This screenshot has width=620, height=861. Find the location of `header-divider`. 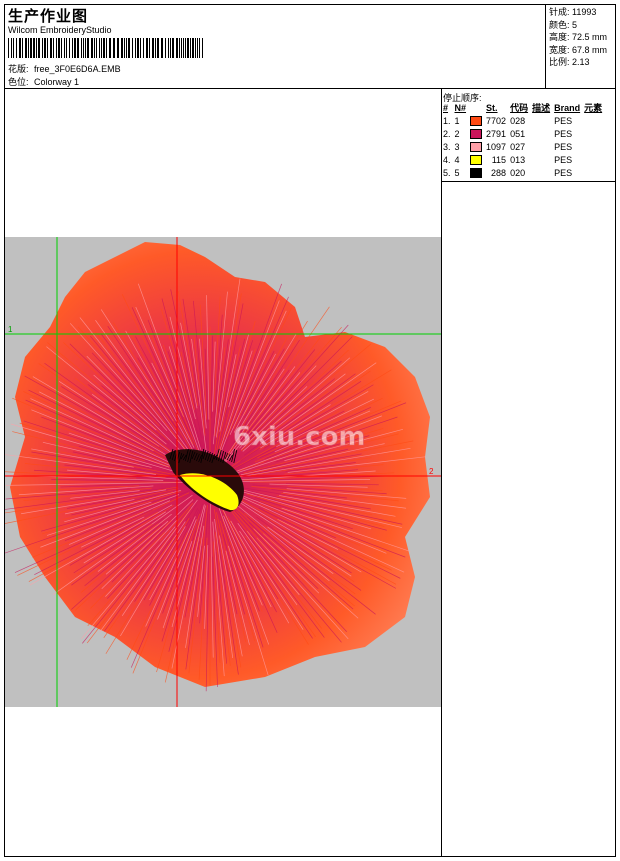

header-divider is located at coordinates (310, 88).